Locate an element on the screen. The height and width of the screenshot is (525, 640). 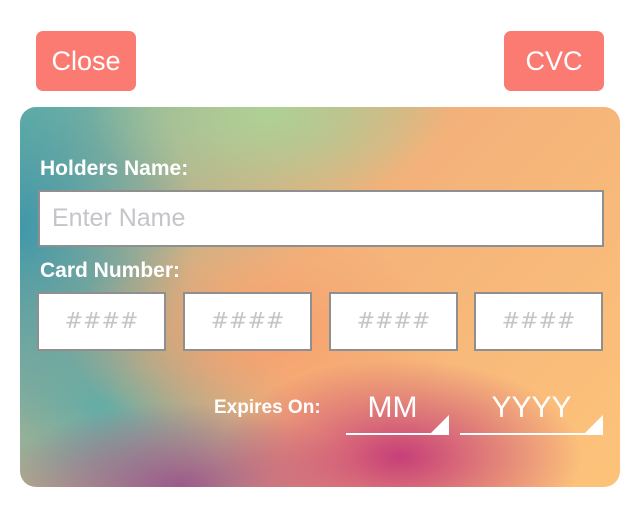
card-number-label: Card Number: is located at coordinates (110, 270).